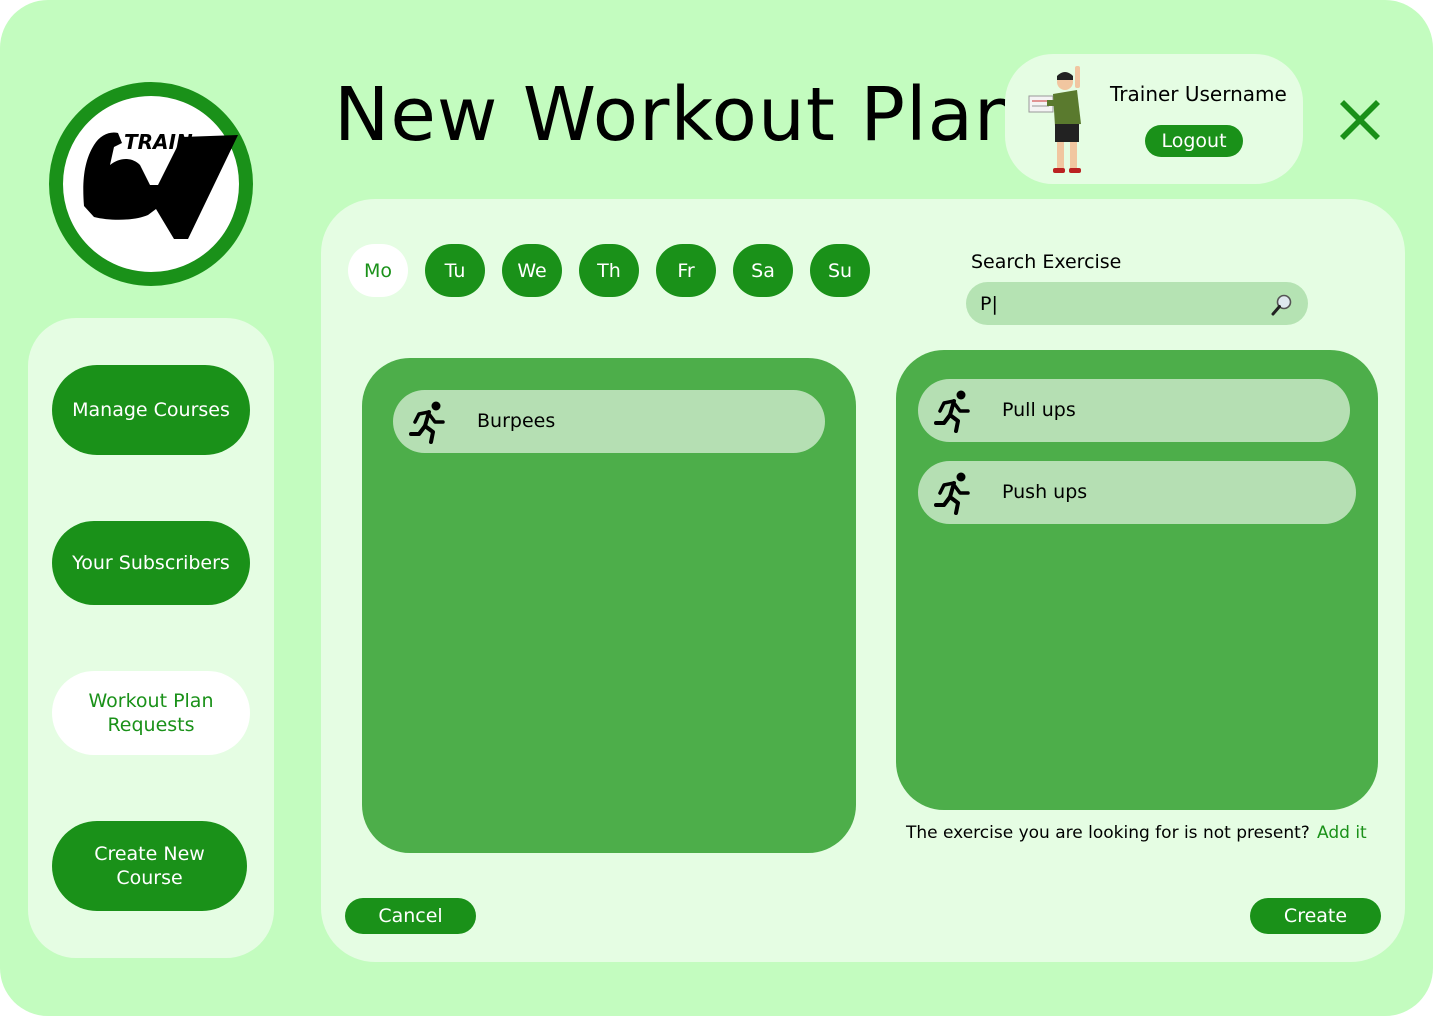  I want to click on search-box, so click(1137, 303).